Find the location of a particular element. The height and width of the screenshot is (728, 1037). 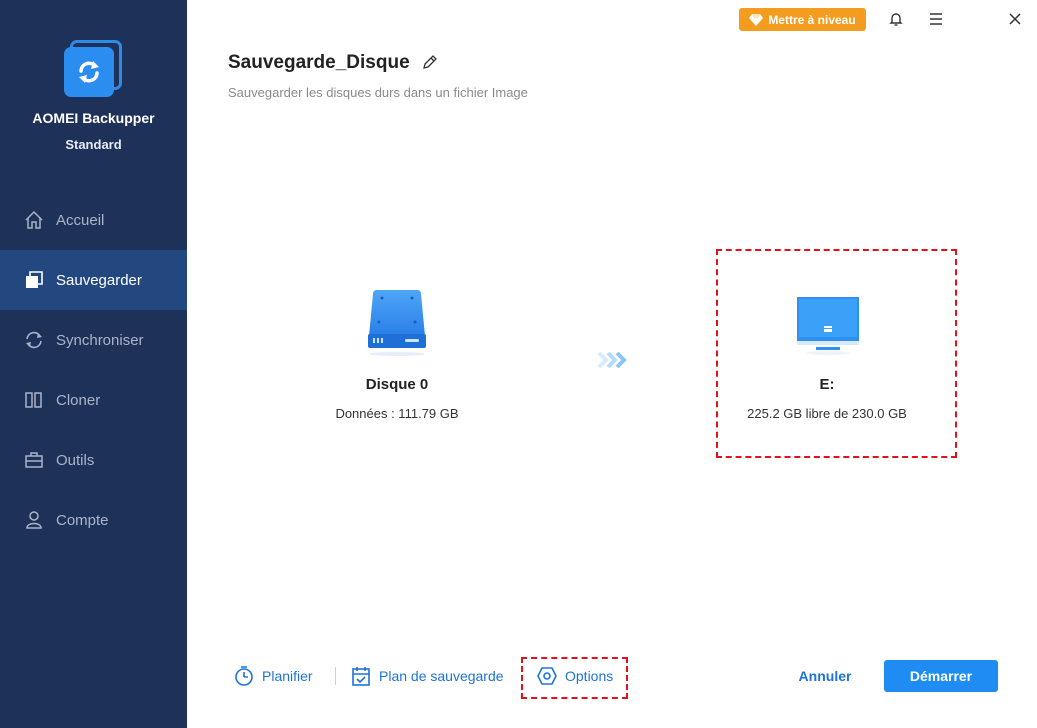

options-button: Options is located at coordinates (575, 676).